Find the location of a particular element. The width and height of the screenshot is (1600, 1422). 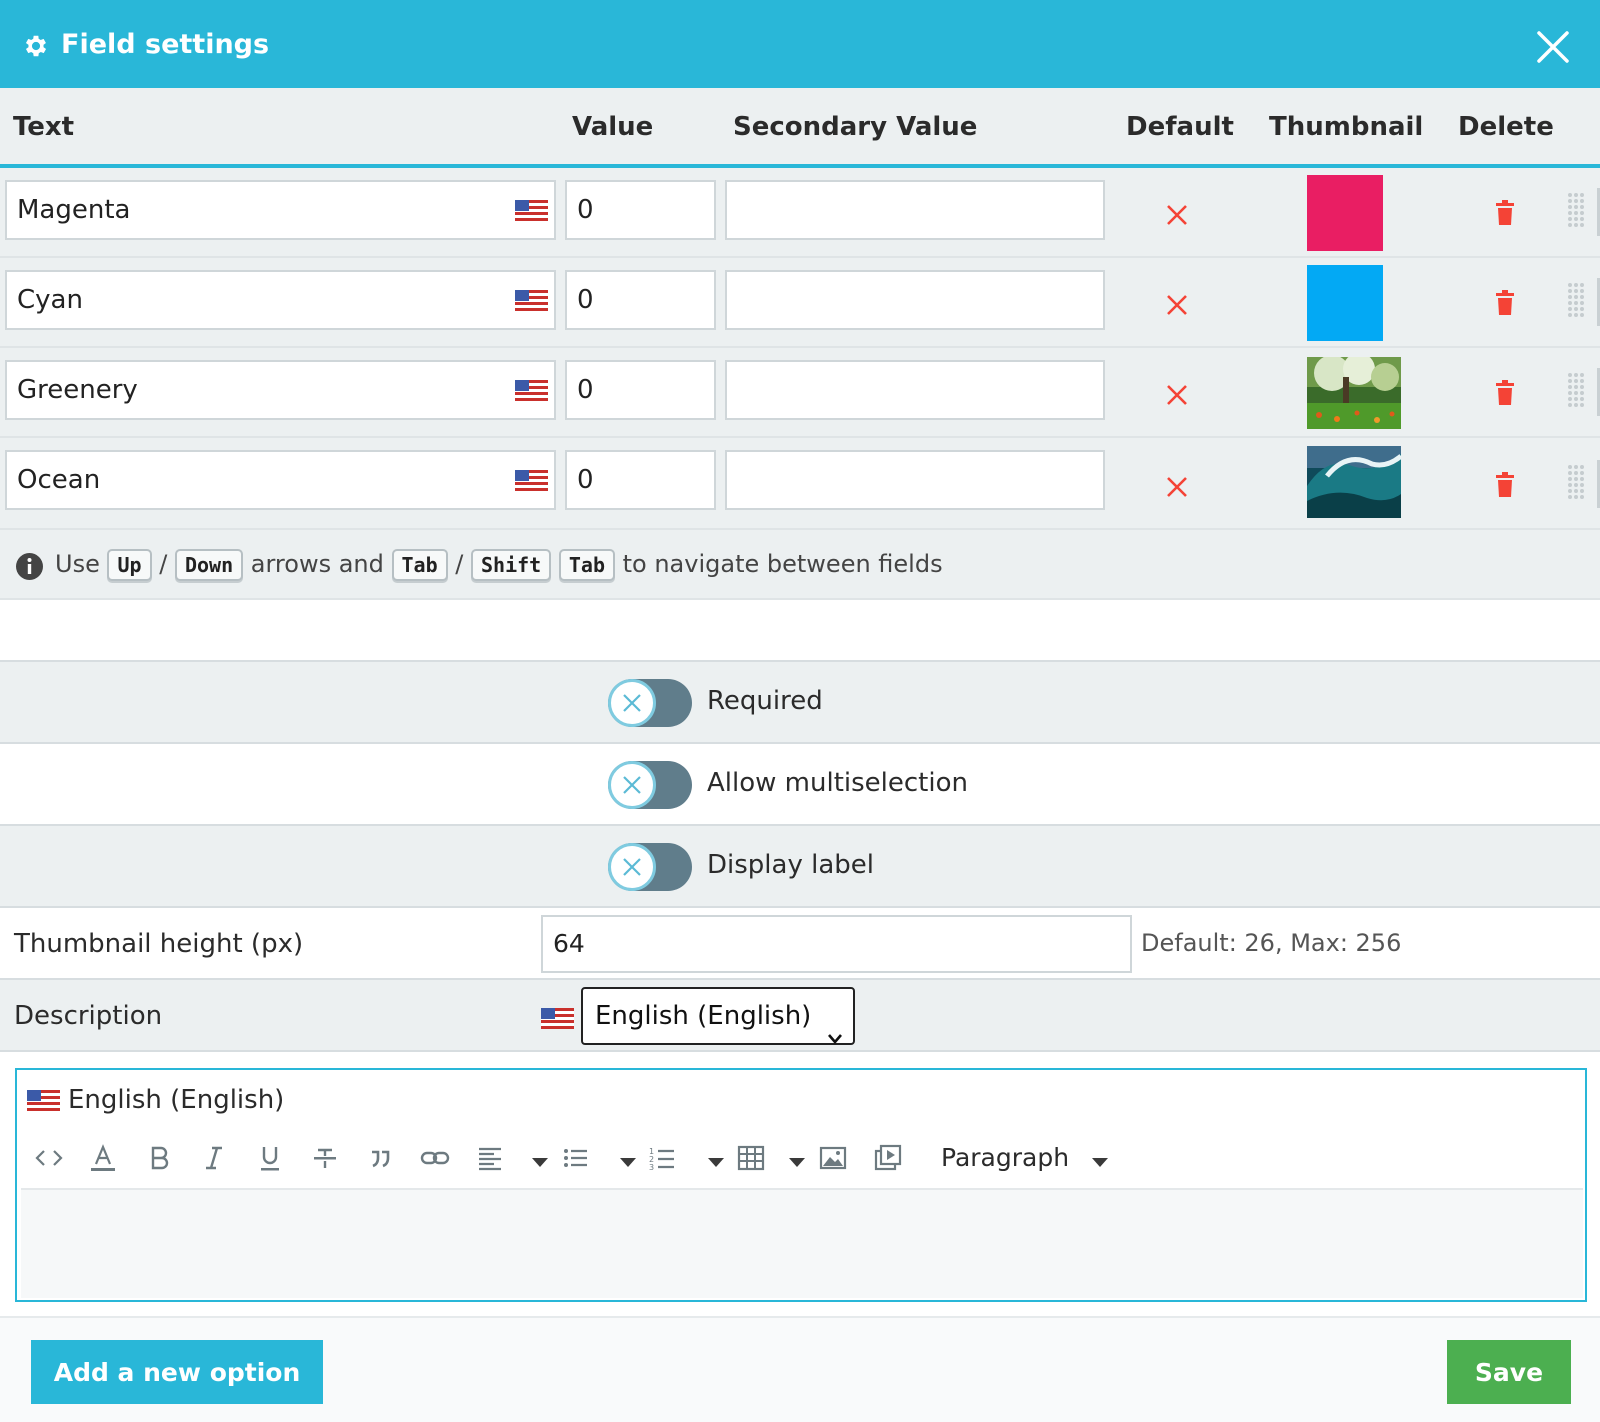

kbd-down: Down is located at coordinates (209, 565).